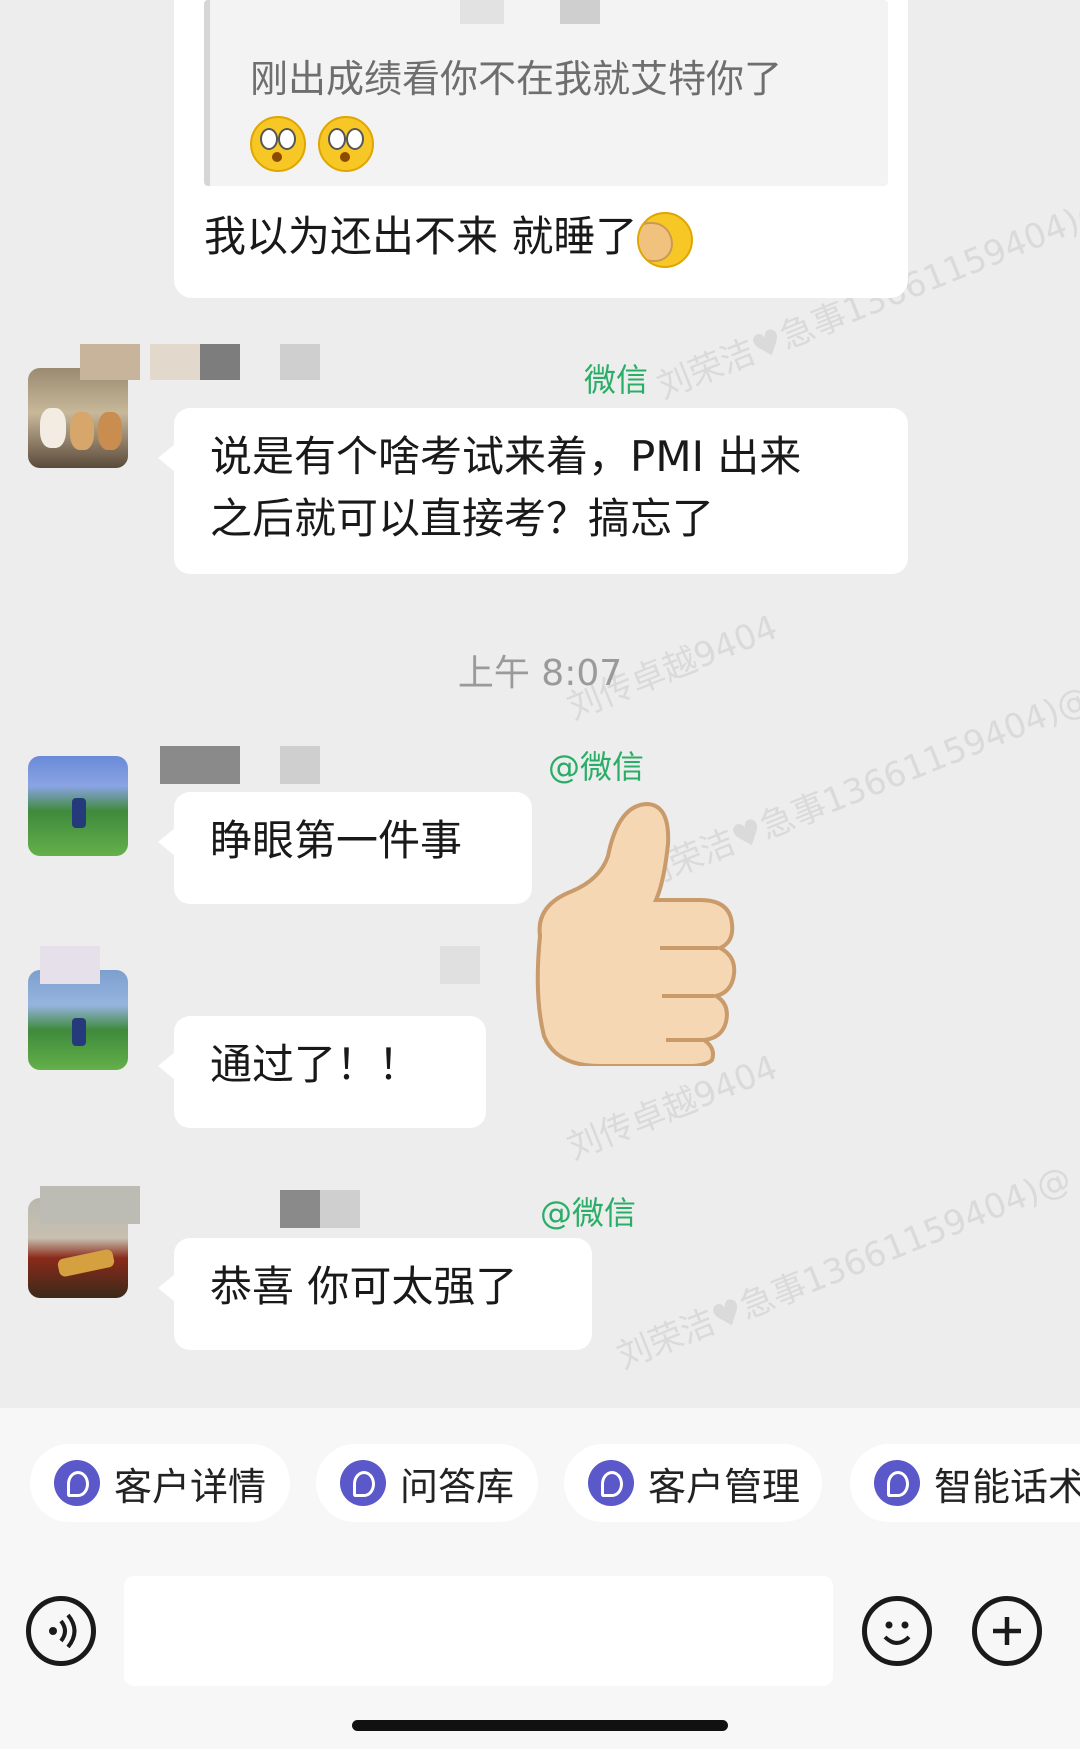  What do you see at coordinates (516, 110) in the screenshot?
I see `quoted-text: 刚出成绩看你不在我就艾特你了` at bounding box center [516, 110].